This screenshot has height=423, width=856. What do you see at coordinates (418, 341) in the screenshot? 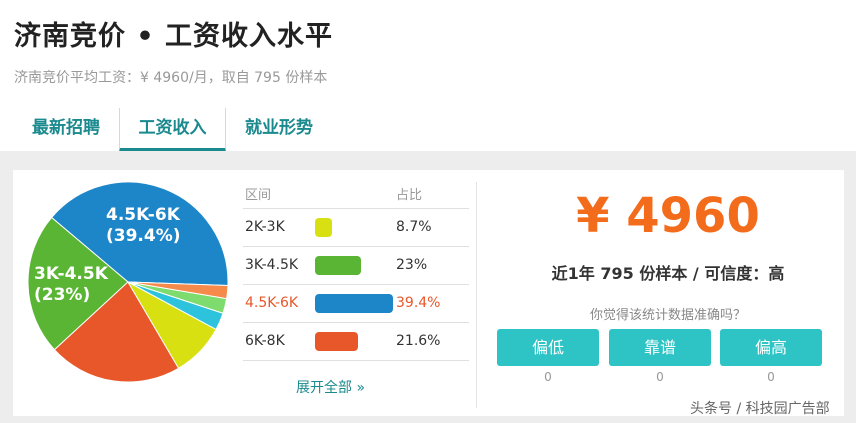
I see `row-pct: 21.6%` at bounding box center [418, 341].